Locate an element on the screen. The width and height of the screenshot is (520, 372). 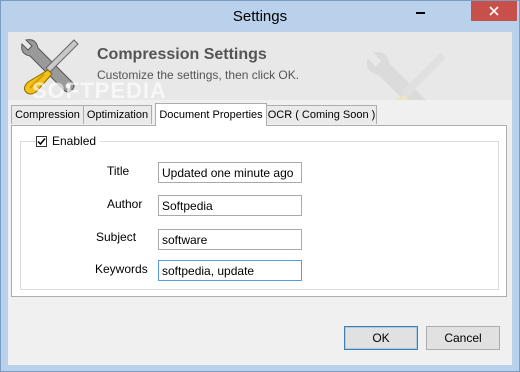
close-button is located at coordinates (494, 11).